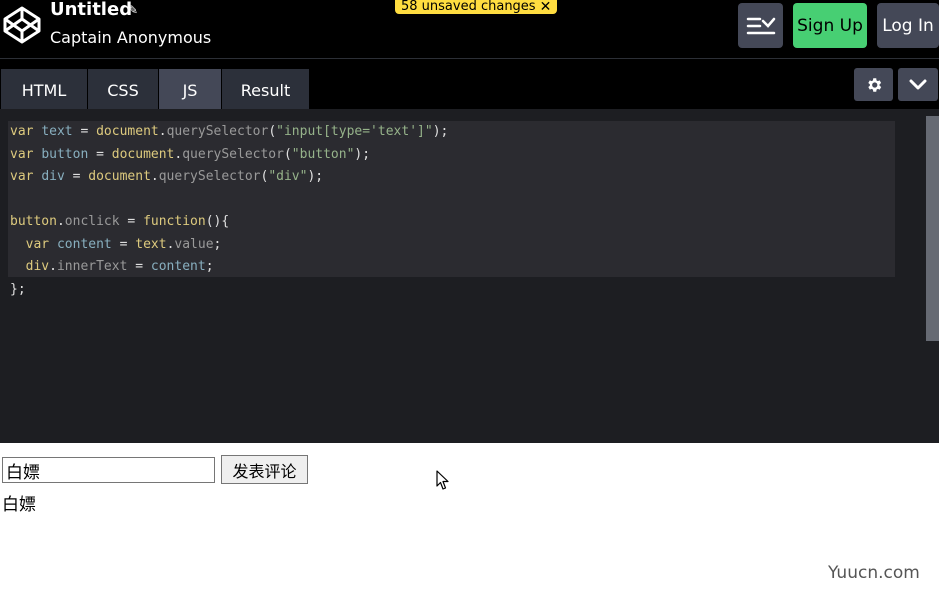  Describe the element at coordinates (133, 10) in the screenshot. I see `pencil-icon: ✎` at that location.